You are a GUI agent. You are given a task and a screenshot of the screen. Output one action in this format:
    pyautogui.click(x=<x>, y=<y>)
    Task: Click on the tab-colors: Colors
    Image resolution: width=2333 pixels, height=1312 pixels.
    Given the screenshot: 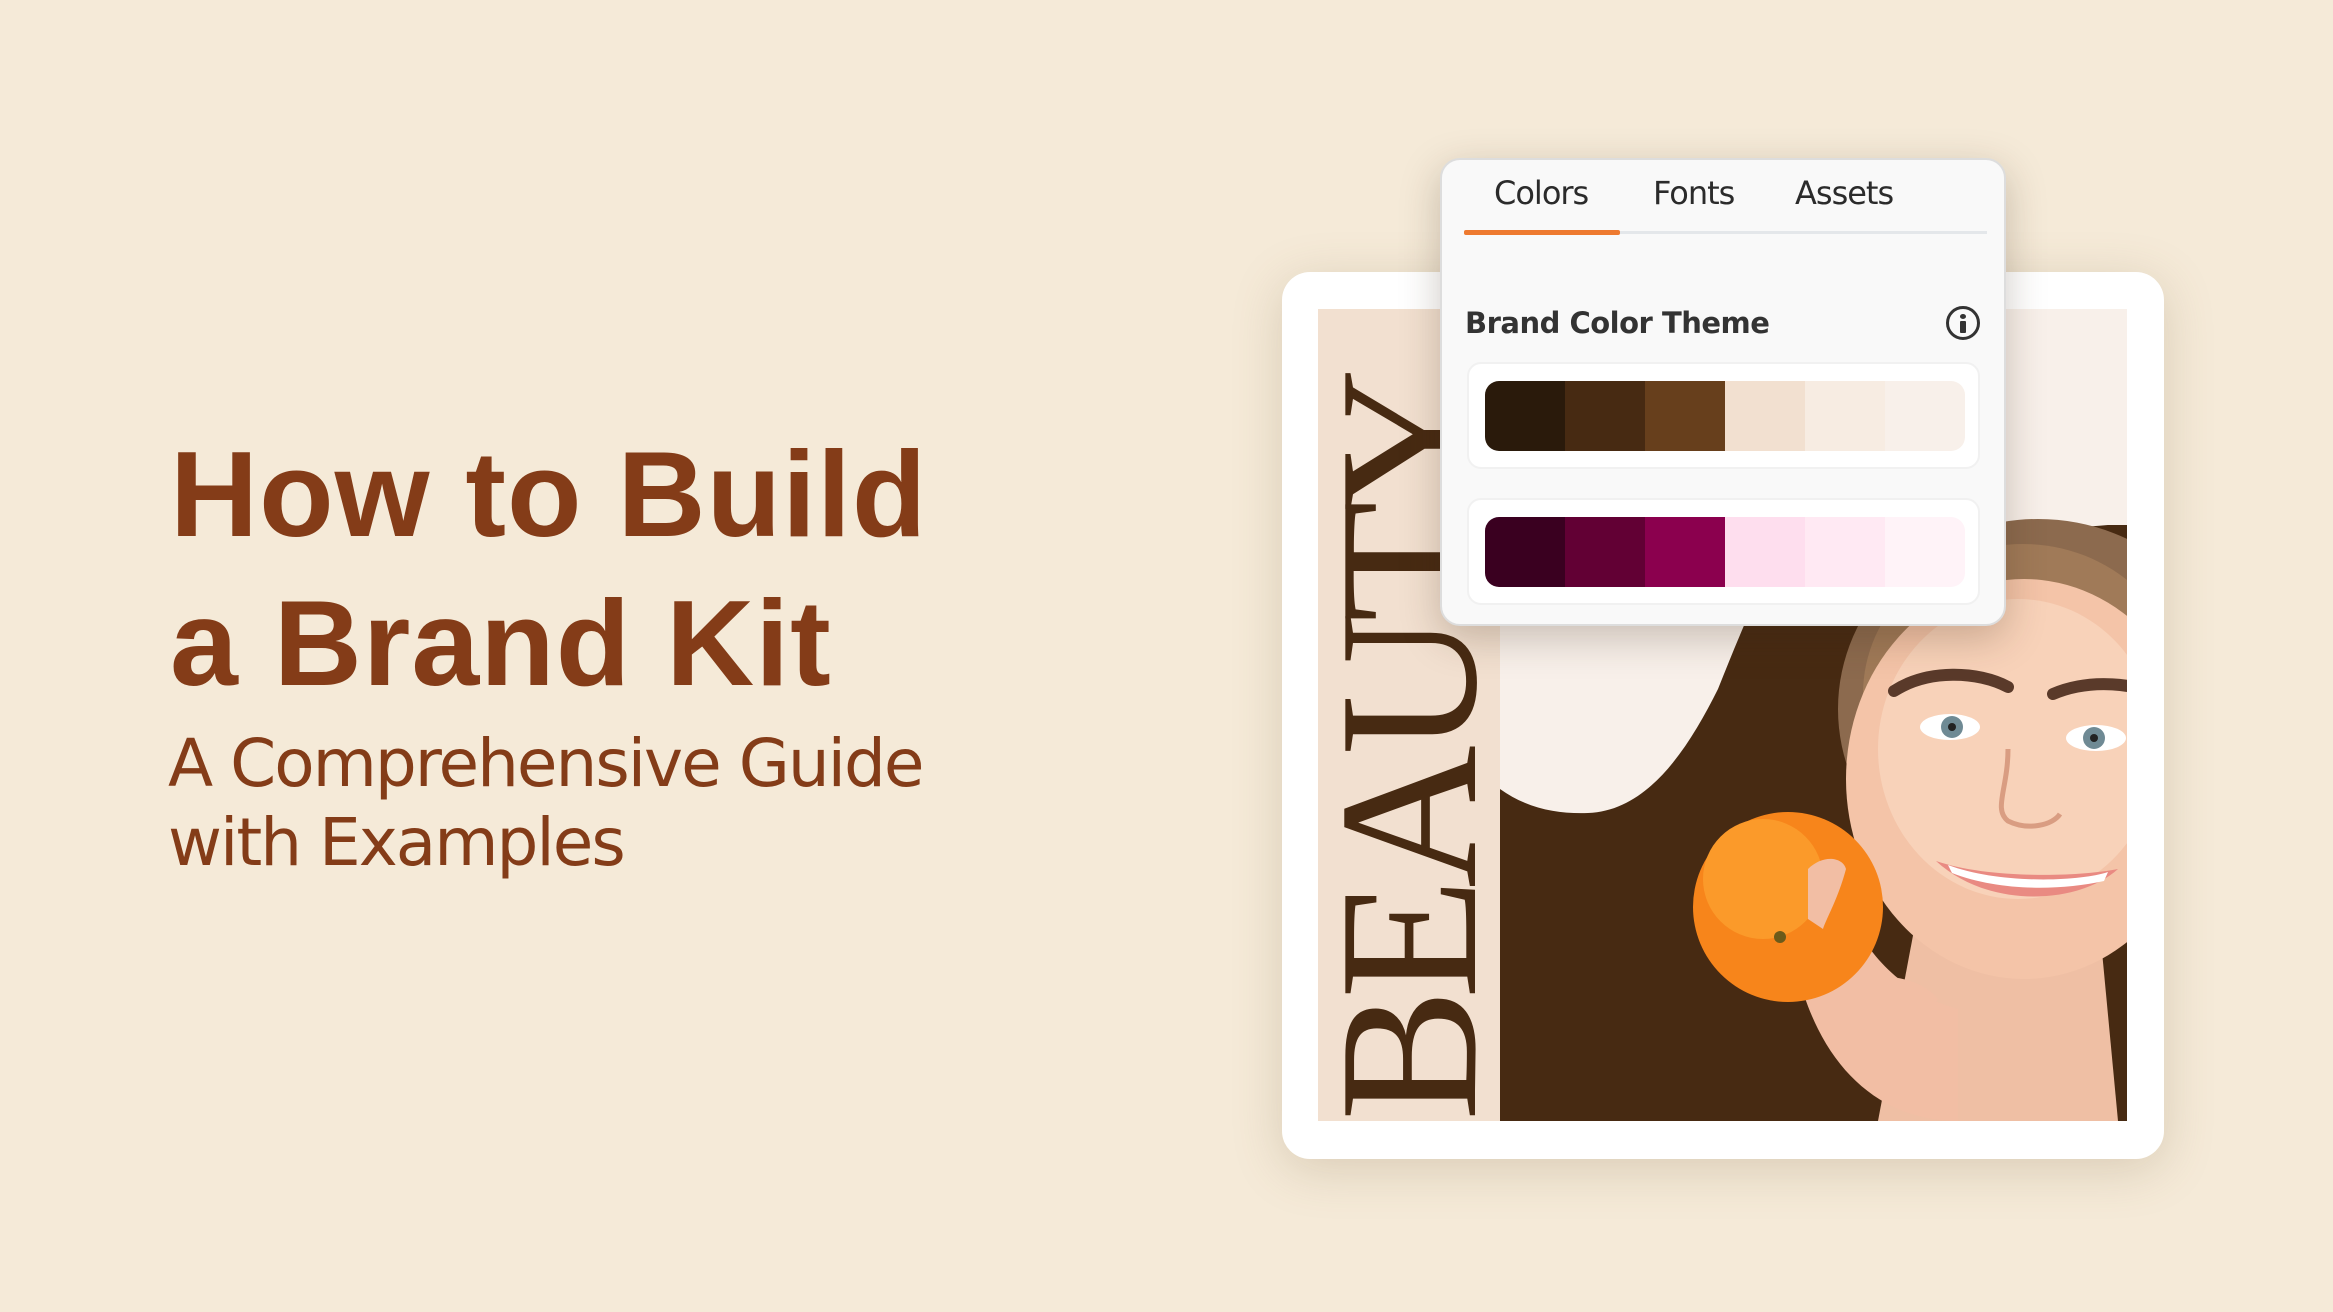 What is the action you would take?
    pyautogui.click(x=1541, y=193)
    